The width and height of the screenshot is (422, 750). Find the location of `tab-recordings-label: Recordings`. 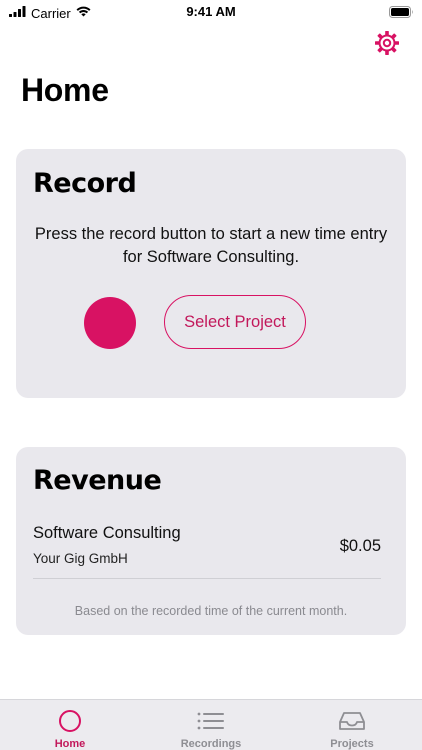

tab-recordings-label: Recordings is located at coordinates (211, 744).